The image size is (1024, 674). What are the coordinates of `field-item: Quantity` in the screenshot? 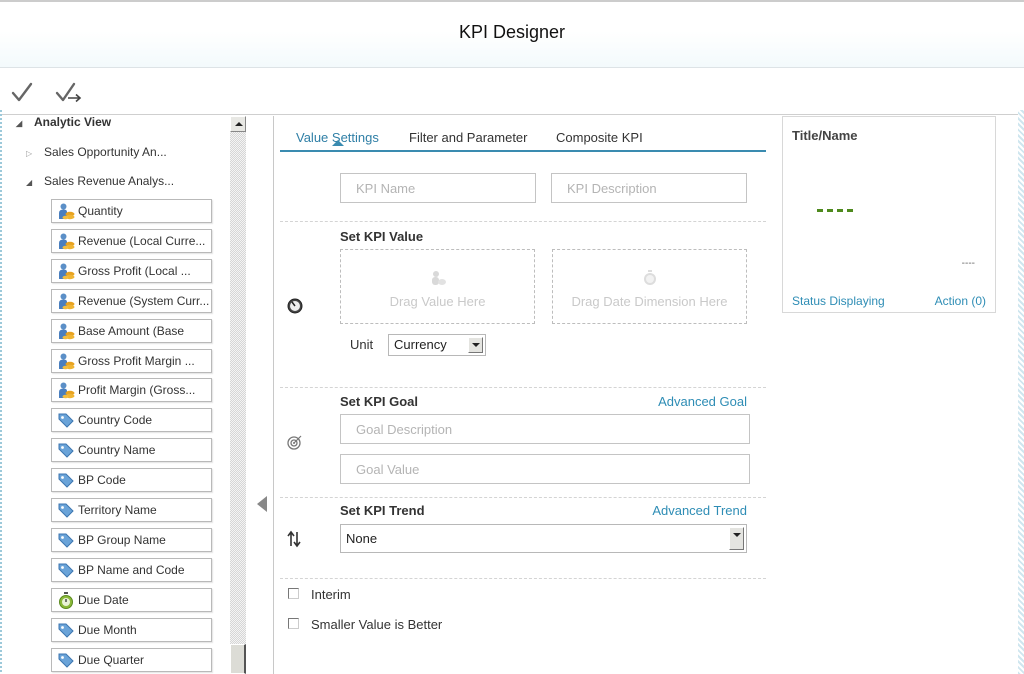 It's located at (131, 211).